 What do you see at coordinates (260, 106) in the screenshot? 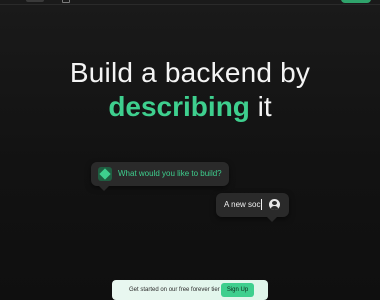
I see `hero-line2-rest: it` at bounding box center [260, 106].